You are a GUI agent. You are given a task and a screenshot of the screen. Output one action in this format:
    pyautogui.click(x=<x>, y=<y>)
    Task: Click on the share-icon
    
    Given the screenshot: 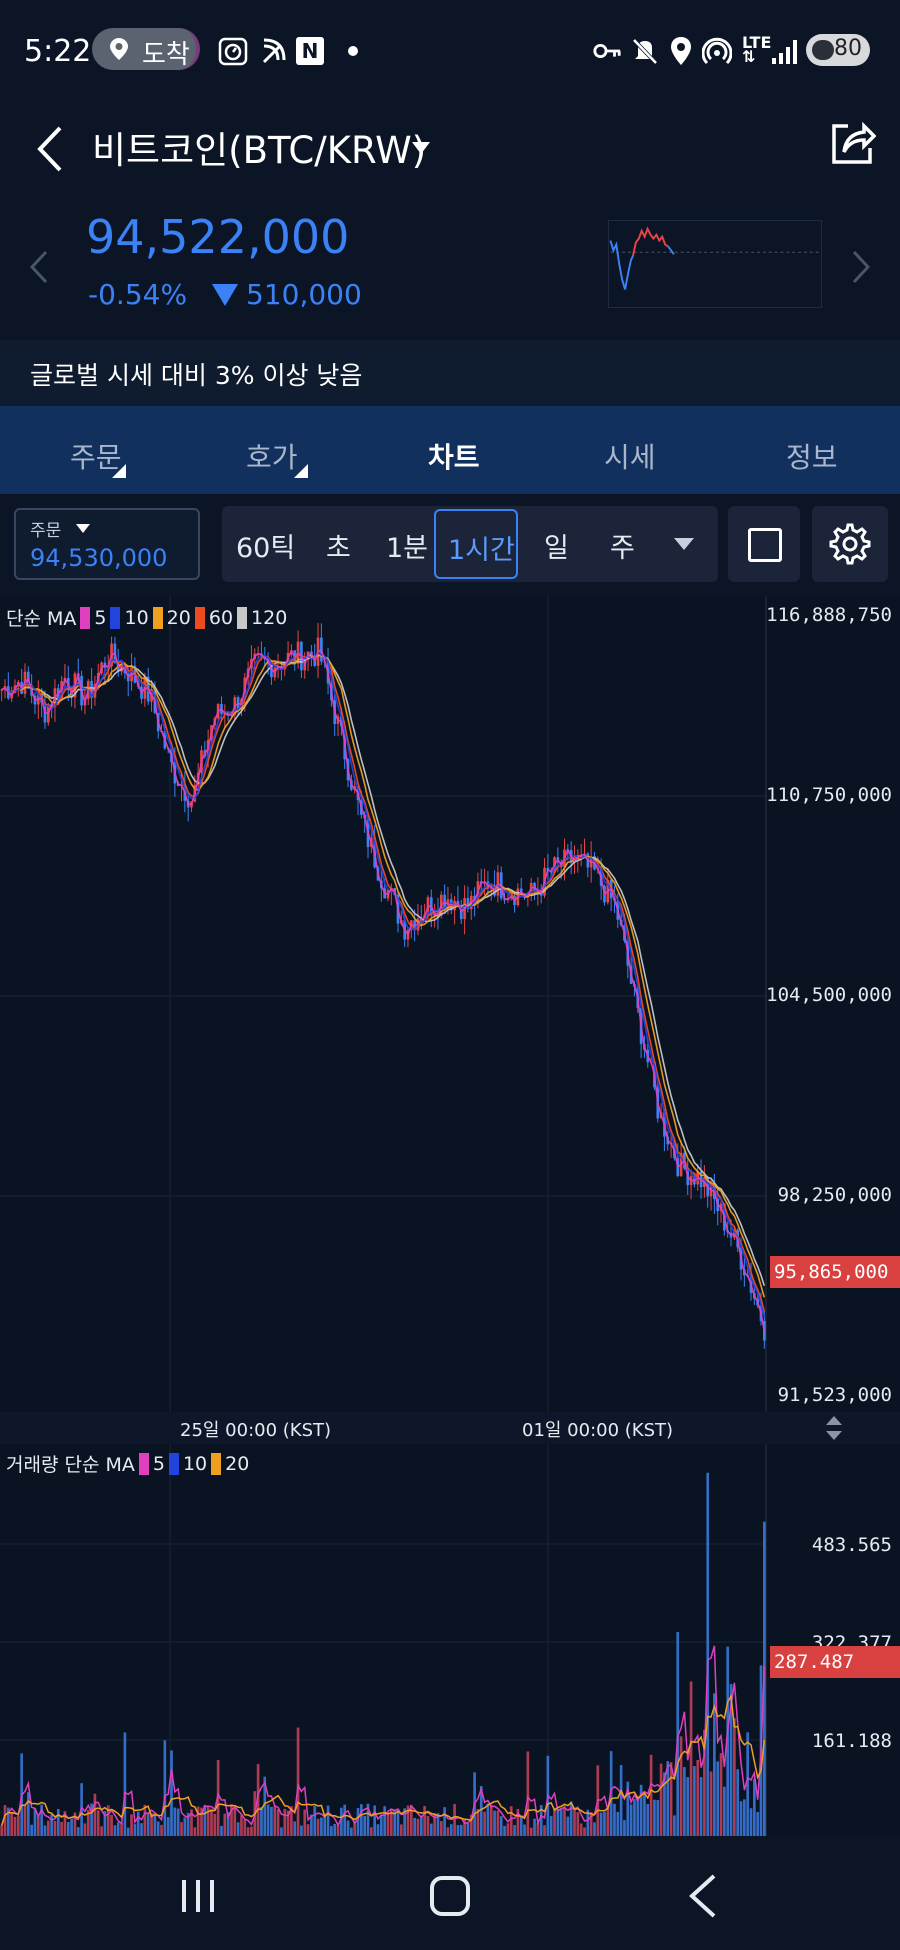 What is the action you would take?
    pyautogui.click(x=852, y=142)
    